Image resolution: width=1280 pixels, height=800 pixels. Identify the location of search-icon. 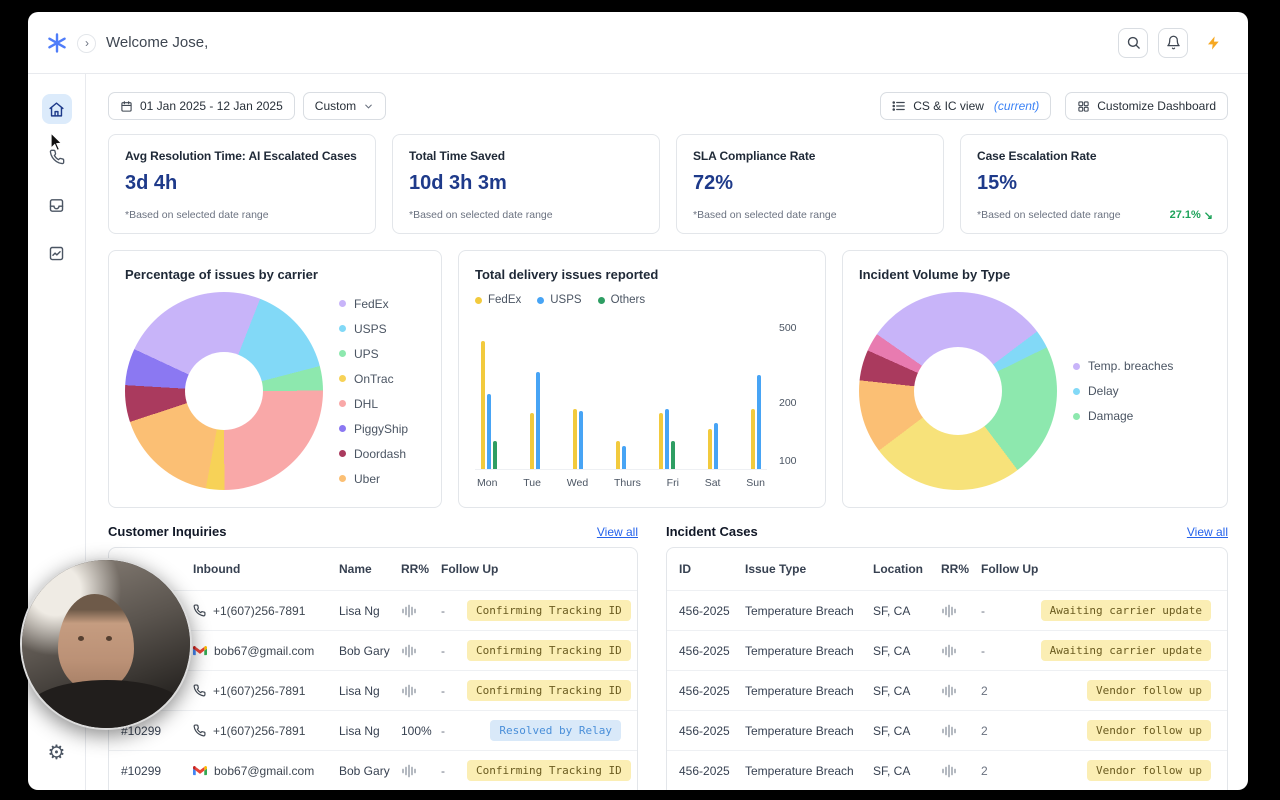
(1133, 42).